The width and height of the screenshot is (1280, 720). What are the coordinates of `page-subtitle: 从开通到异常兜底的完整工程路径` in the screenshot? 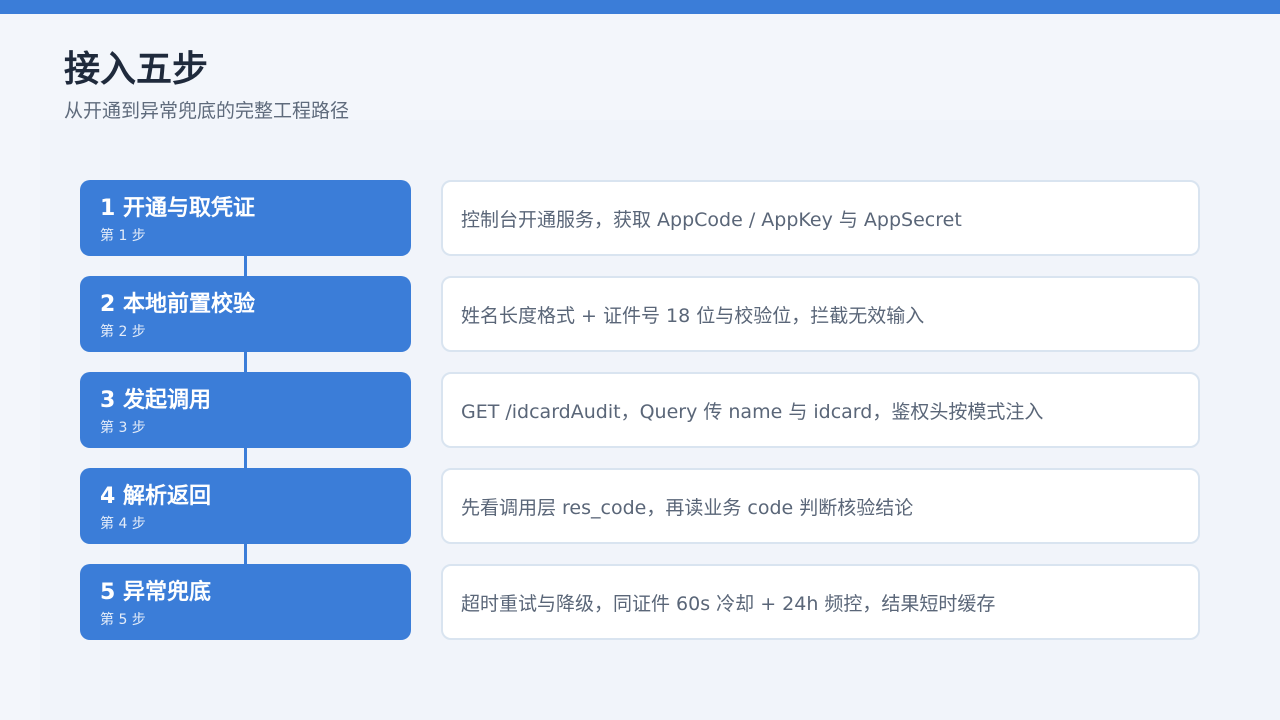 It's located at (207, 111).